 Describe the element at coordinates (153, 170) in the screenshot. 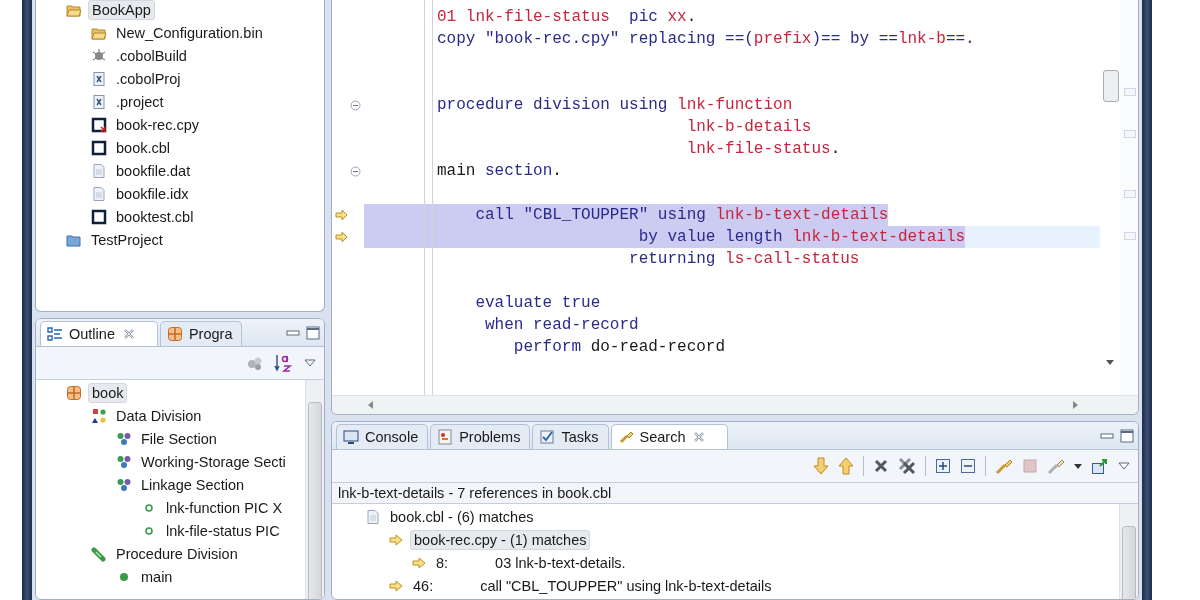

I see `tree-item: bookfile.dat` at that location.